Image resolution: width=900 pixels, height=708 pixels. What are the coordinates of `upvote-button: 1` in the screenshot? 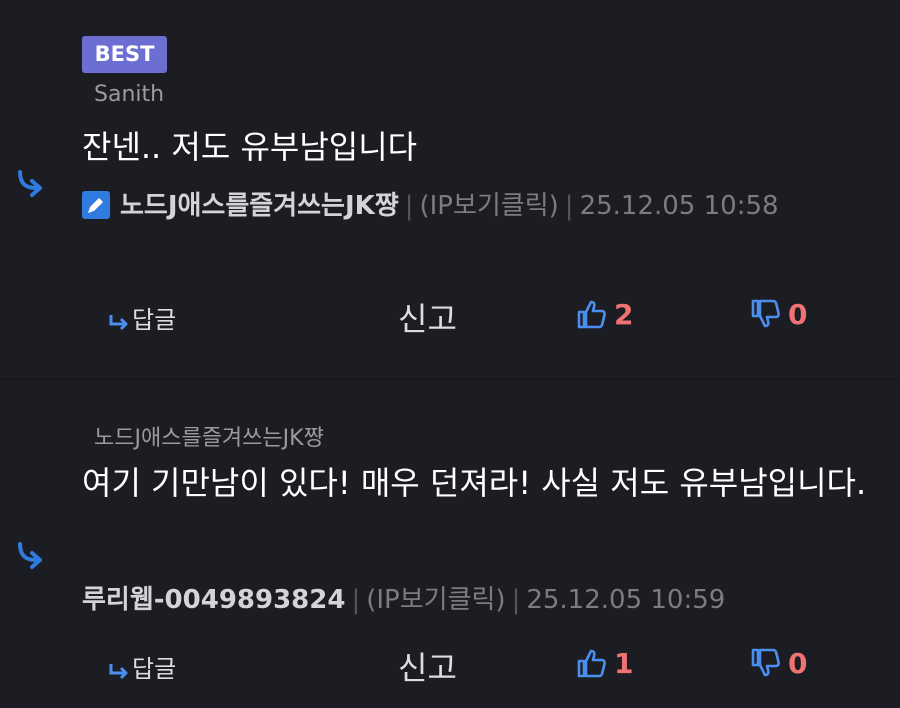 It's located at (604, 663).